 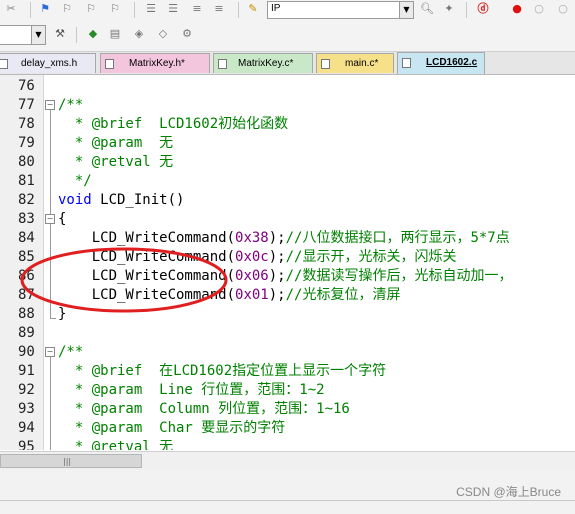 I want to click on line-comment: //八位数据接口，两行显示，5*7点, so click(x=397, y=238).